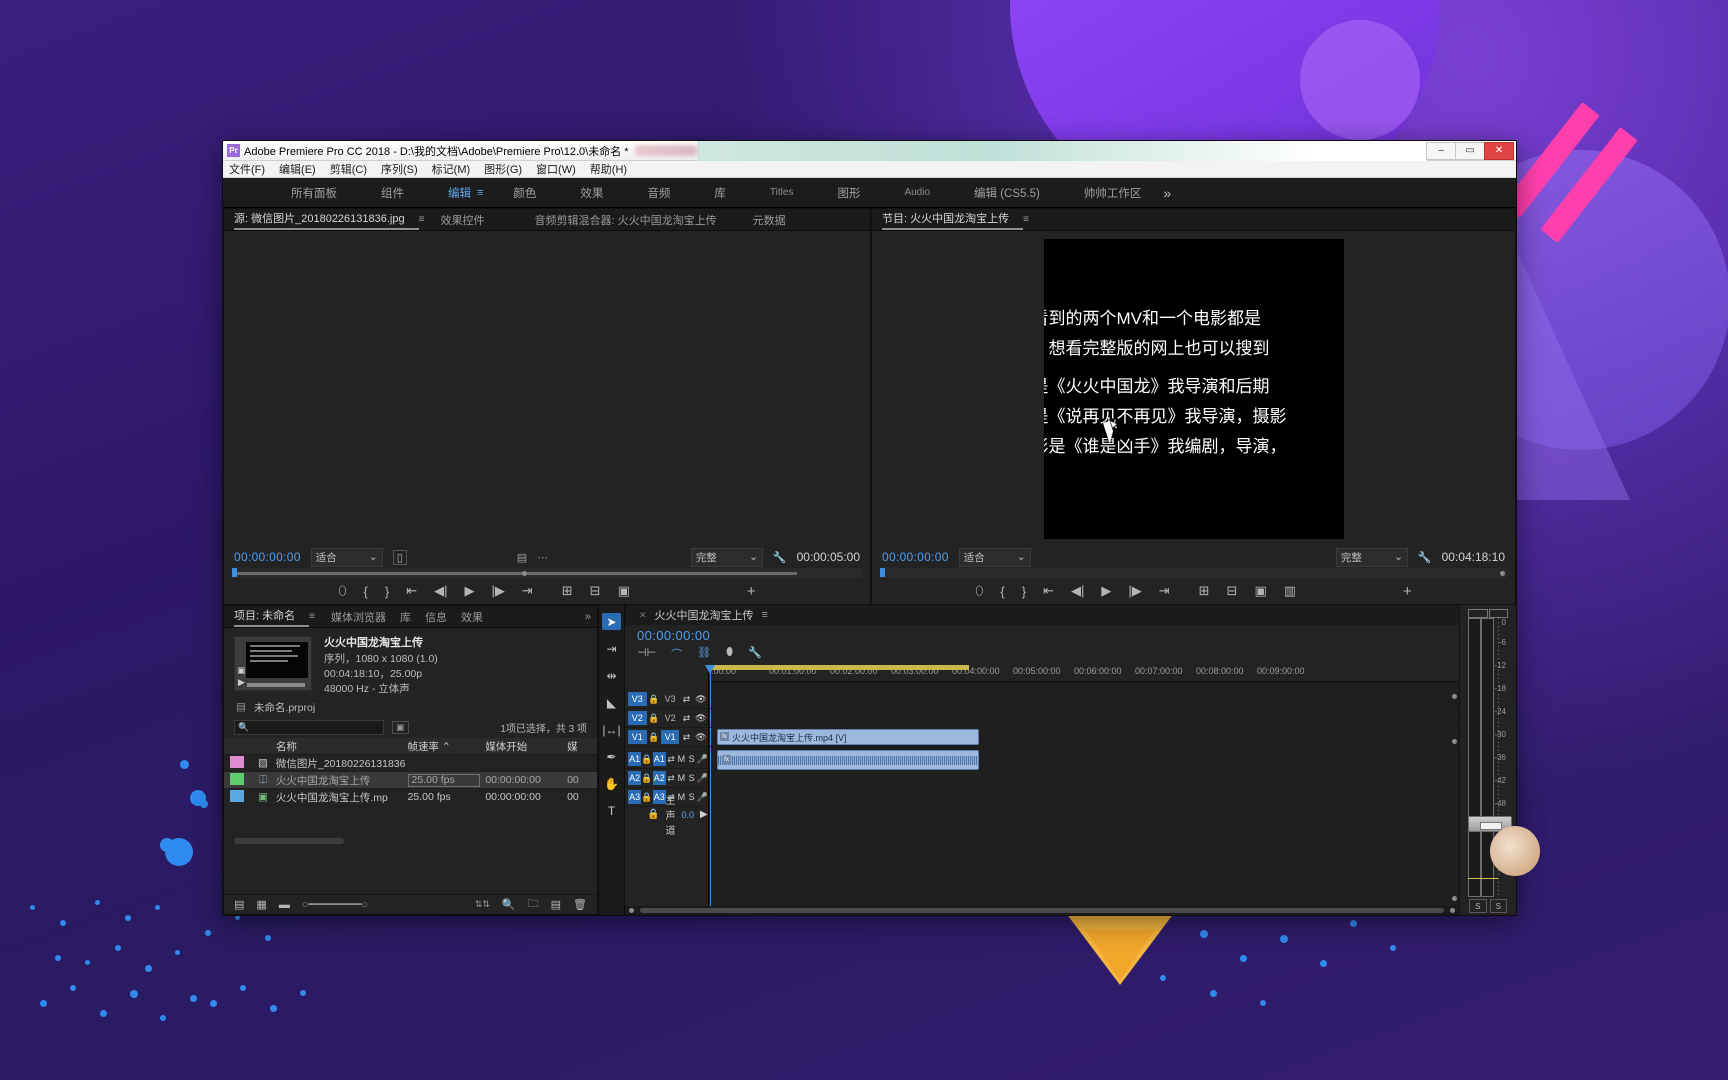 The height and width of the screenshot is (1080, 1728). What do you see at coordinates (658, 193) in the screenshot?
I see `workspace-tab-audio: 音频` at bounding box center [658, 193].